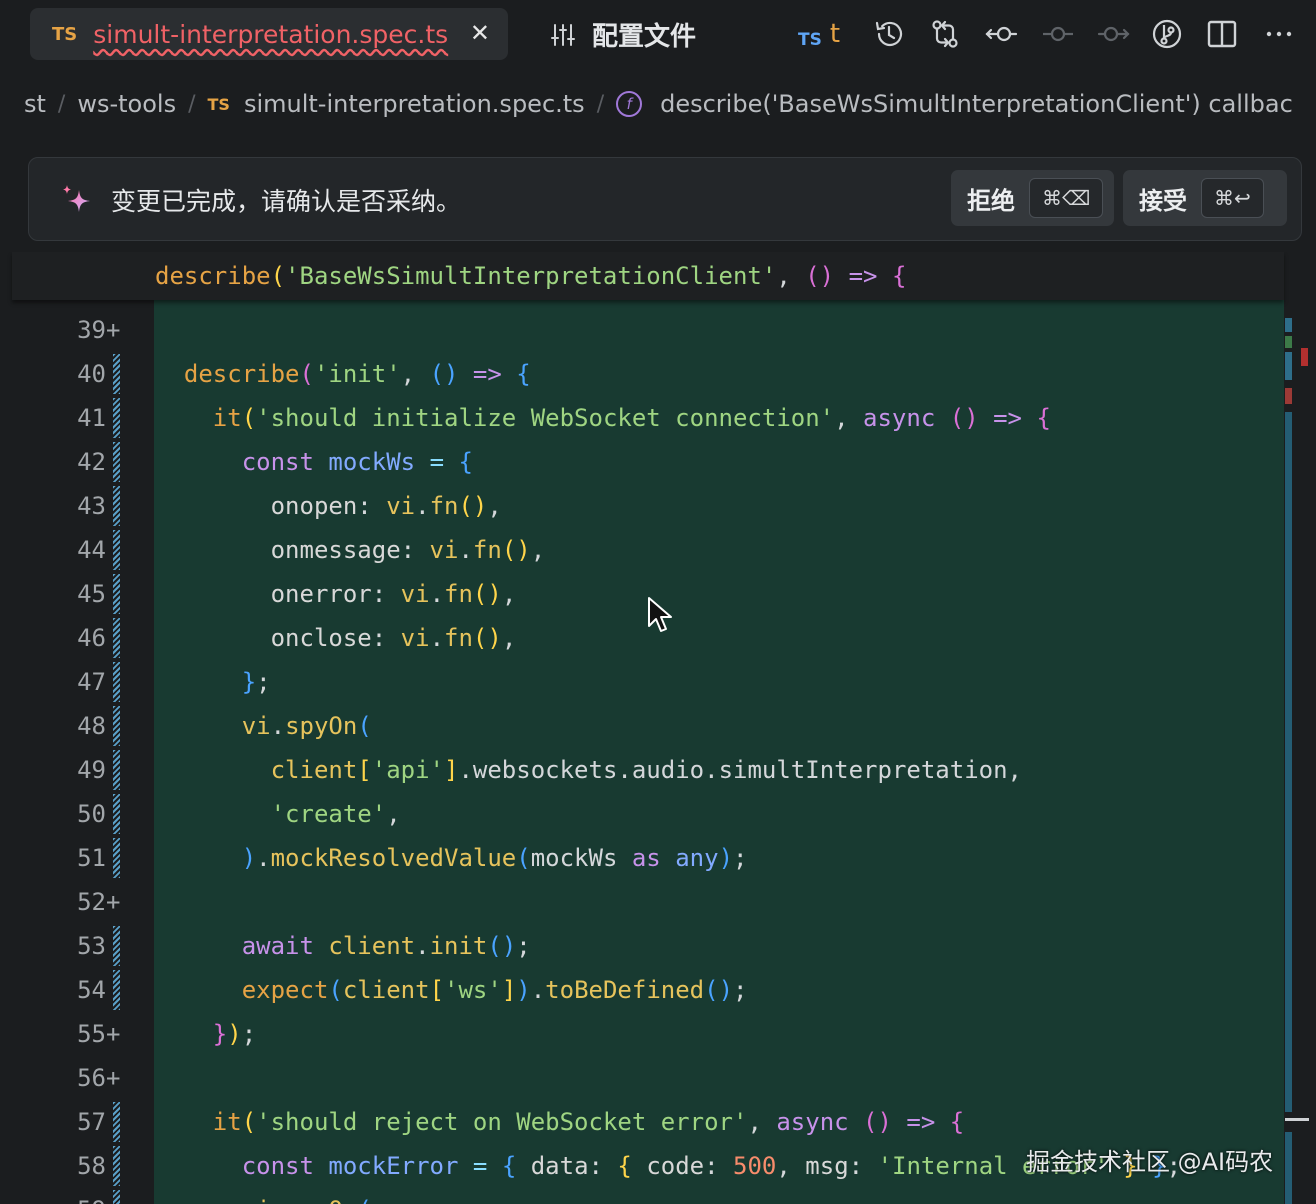 This screenshot has width=1316, height=1204. What do you see at coordinates (91, 1078) in the screenshot?
I see `line-number: 56` at bounding box center [91, 1078].